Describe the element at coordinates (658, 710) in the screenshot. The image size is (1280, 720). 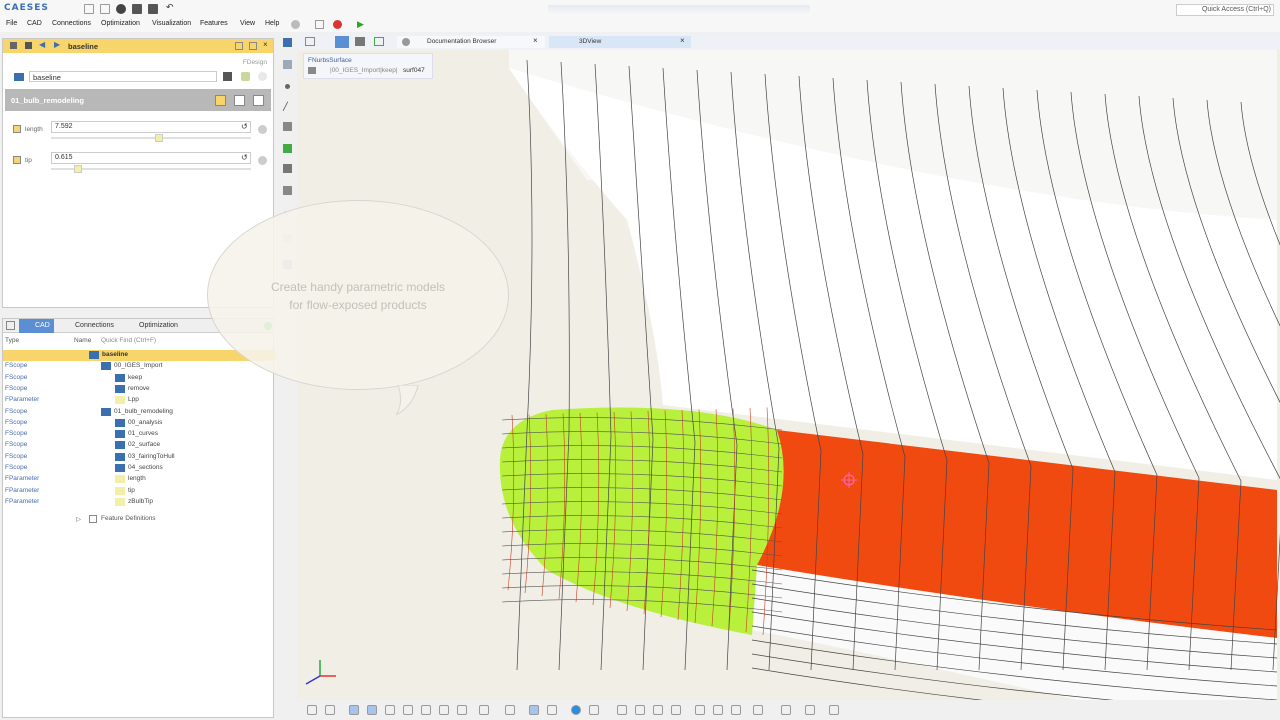
I see `move-icon` at that location.